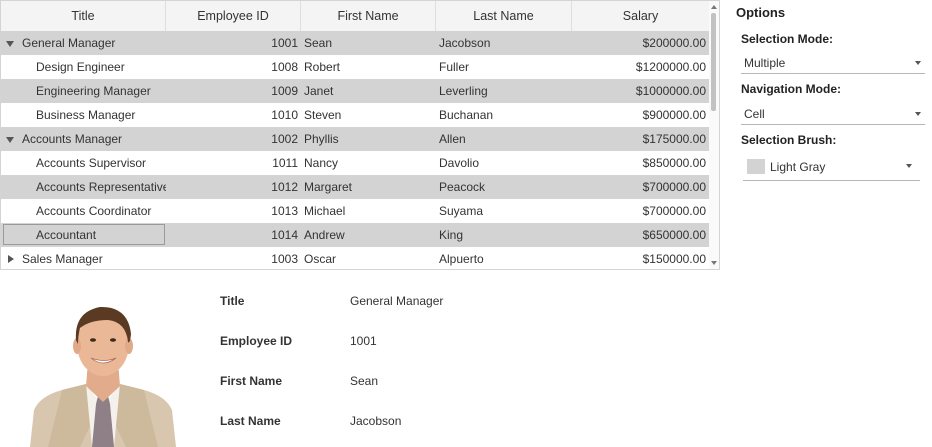 This screenshot has width=932, height=447. Describe the element at coordinates (831, 167) in the screenshot. I see `selection-brush-dropdown: Light Gray` at that location.